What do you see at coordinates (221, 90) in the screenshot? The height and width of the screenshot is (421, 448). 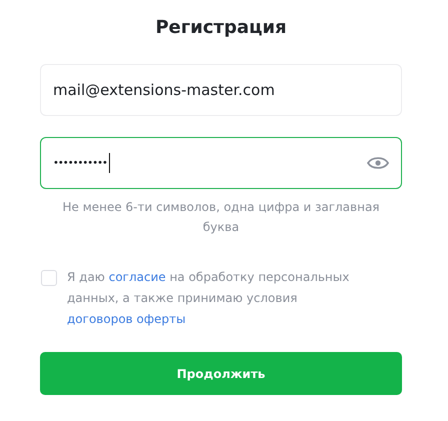 I see `email-field: mail@extensions-master.com` at bounding box center [221, 90].